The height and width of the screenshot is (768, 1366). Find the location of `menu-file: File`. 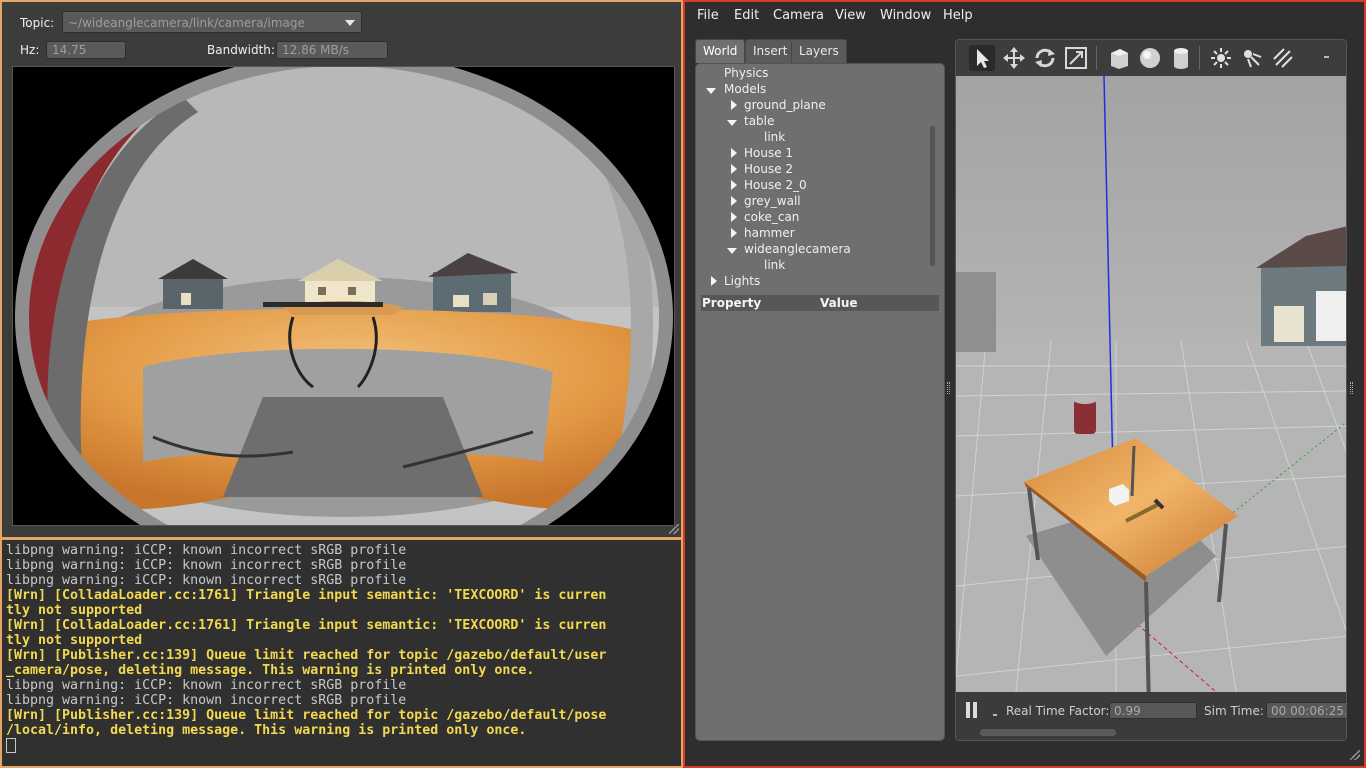

menu-file: File is located at coordinates (708, 15).